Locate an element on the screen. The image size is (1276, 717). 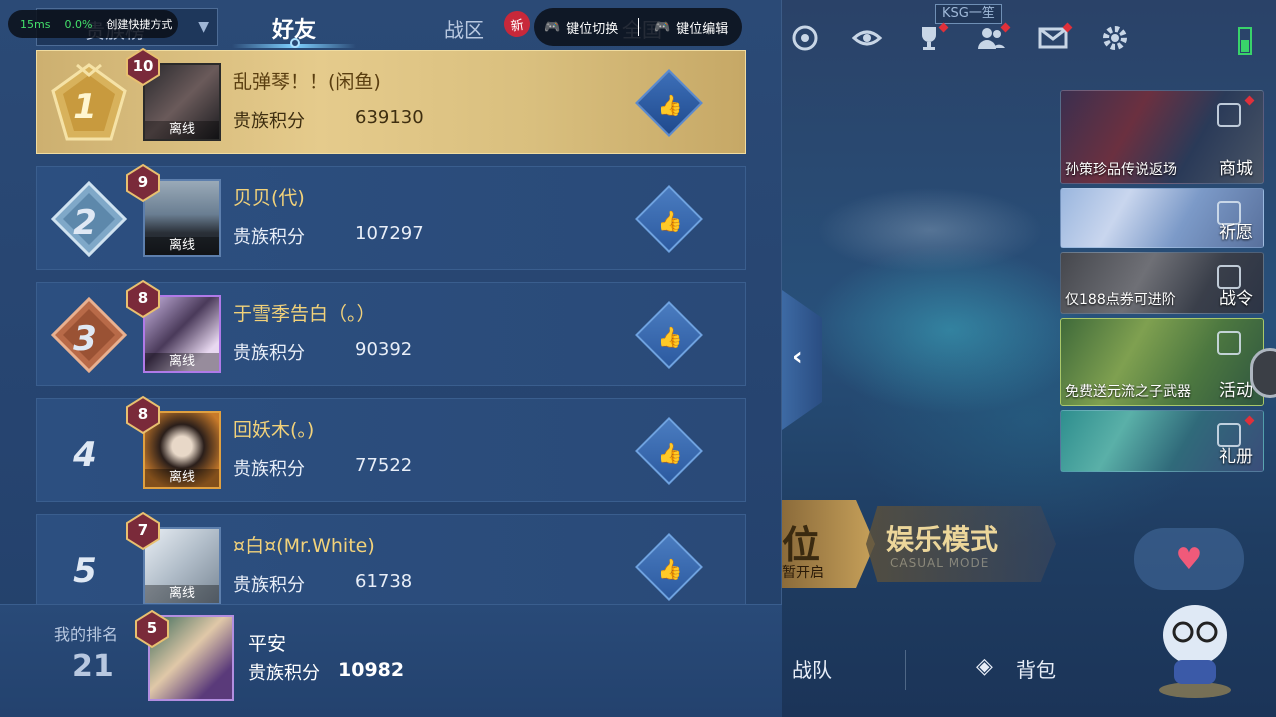
score-value: 107297 is located at coordinates (389, 233).